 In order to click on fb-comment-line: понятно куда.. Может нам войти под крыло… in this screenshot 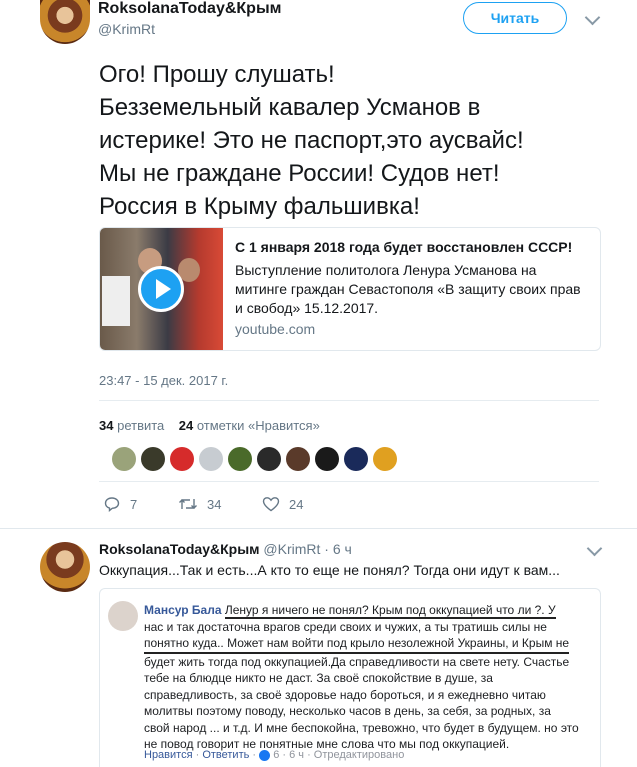, I will do `click(357, 644)`.